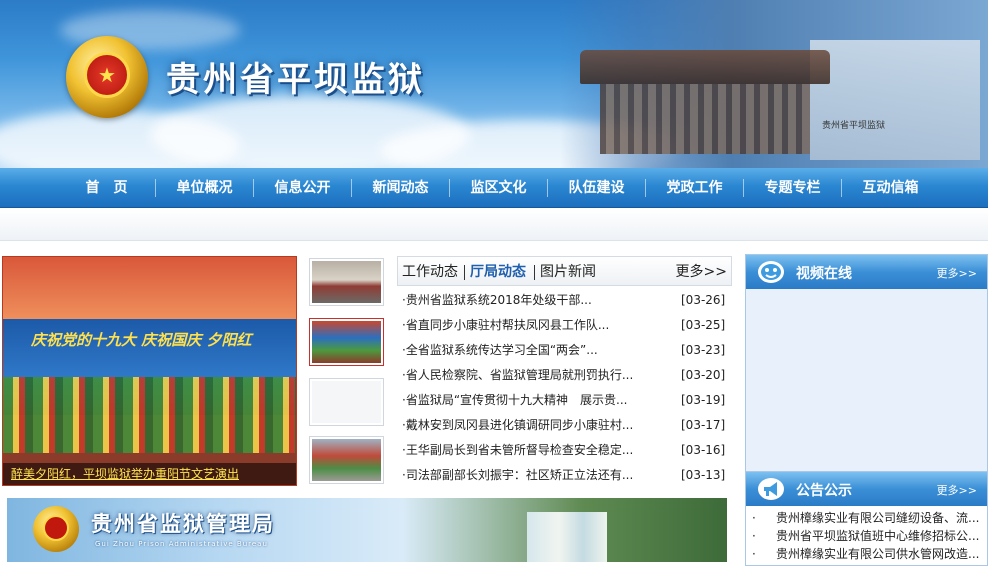 The image size is (988, 571). What do you see at coordinates (705, 119) in the screenshot?
I see `gate-body` at bounding box center [705, 119].